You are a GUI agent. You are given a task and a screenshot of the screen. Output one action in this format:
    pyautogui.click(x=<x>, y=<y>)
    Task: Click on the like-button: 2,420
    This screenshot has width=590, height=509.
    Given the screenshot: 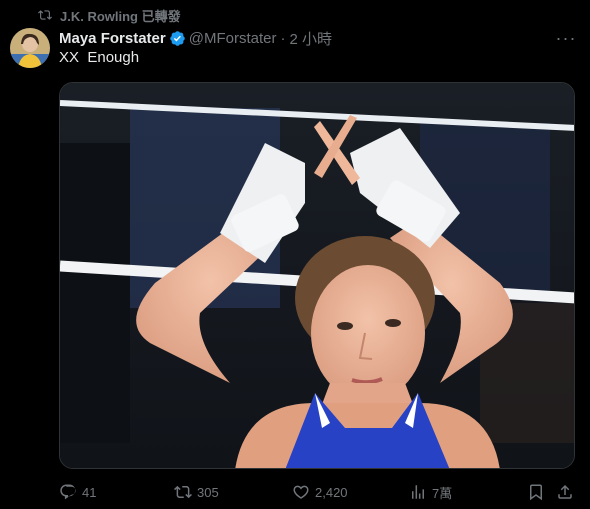 What is the action you would take?
    pyautogui.click(x=320, y=492)
    